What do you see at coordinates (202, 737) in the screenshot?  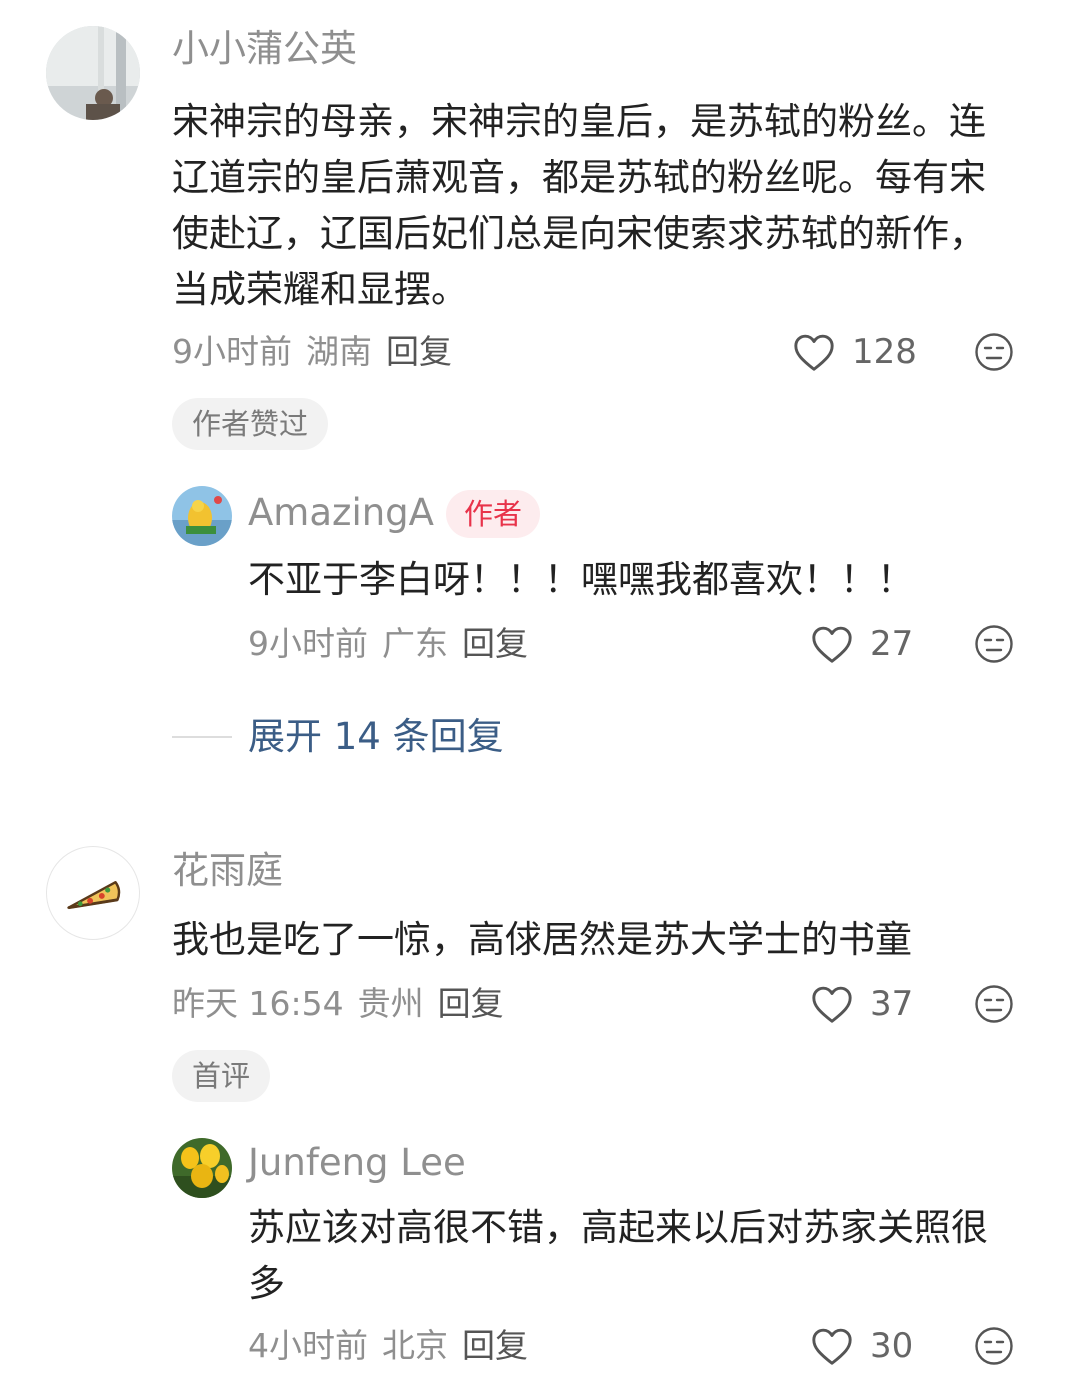 I see `divider-line` at bounding box center [202, 737].